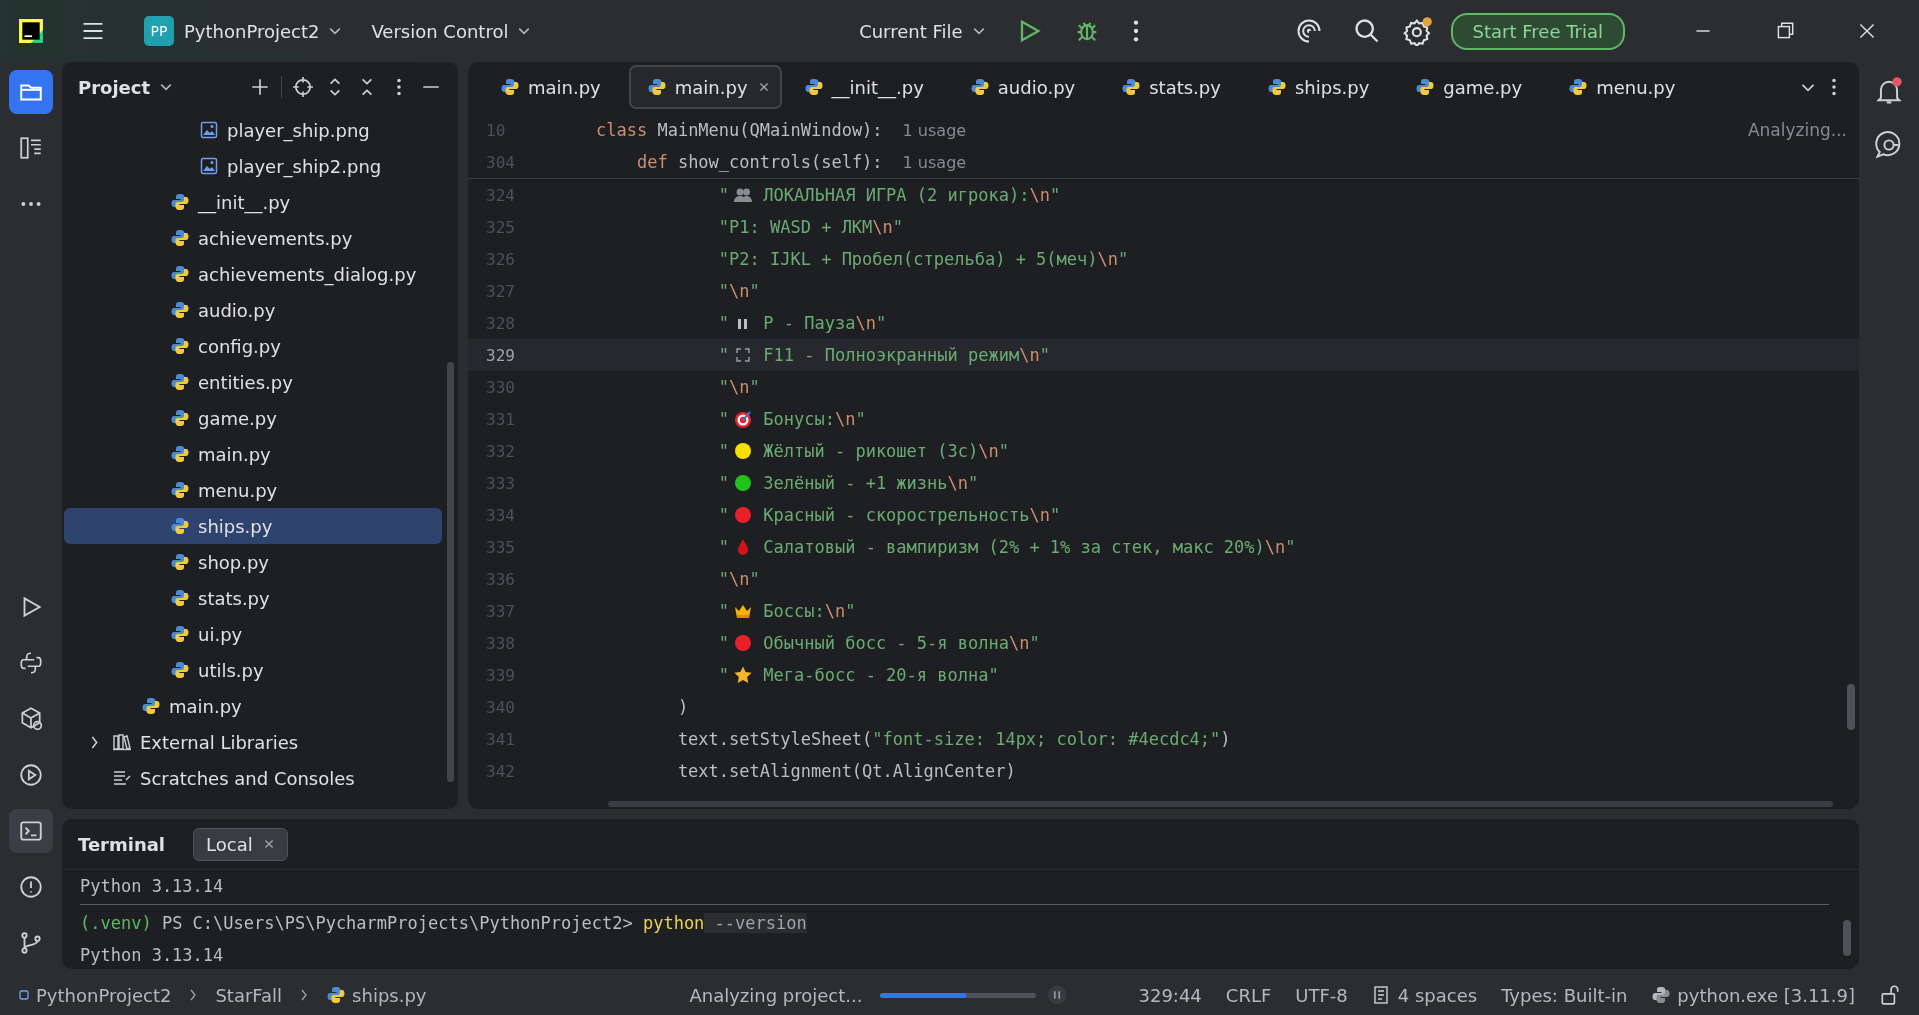 Image resolution: width=1919 pixels, height=1015 pixels. I want to click on crosshair-icon, so click(303, 87).